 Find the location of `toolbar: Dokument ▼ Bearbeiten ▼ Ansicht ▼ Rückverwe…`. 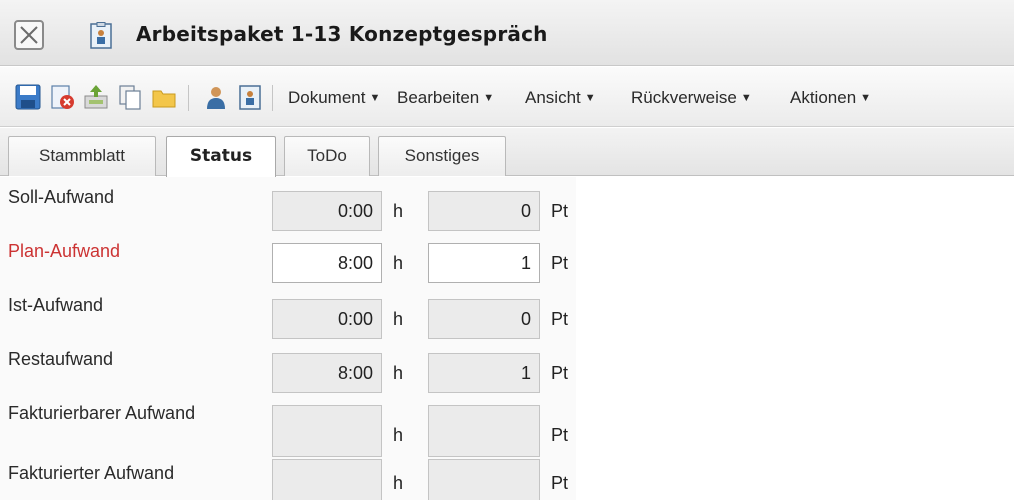

toolbar: Dokument ▼ Bearbeiten ▼ Ansicht ▼ Rückverwe… is located at coordinates (507, 97).